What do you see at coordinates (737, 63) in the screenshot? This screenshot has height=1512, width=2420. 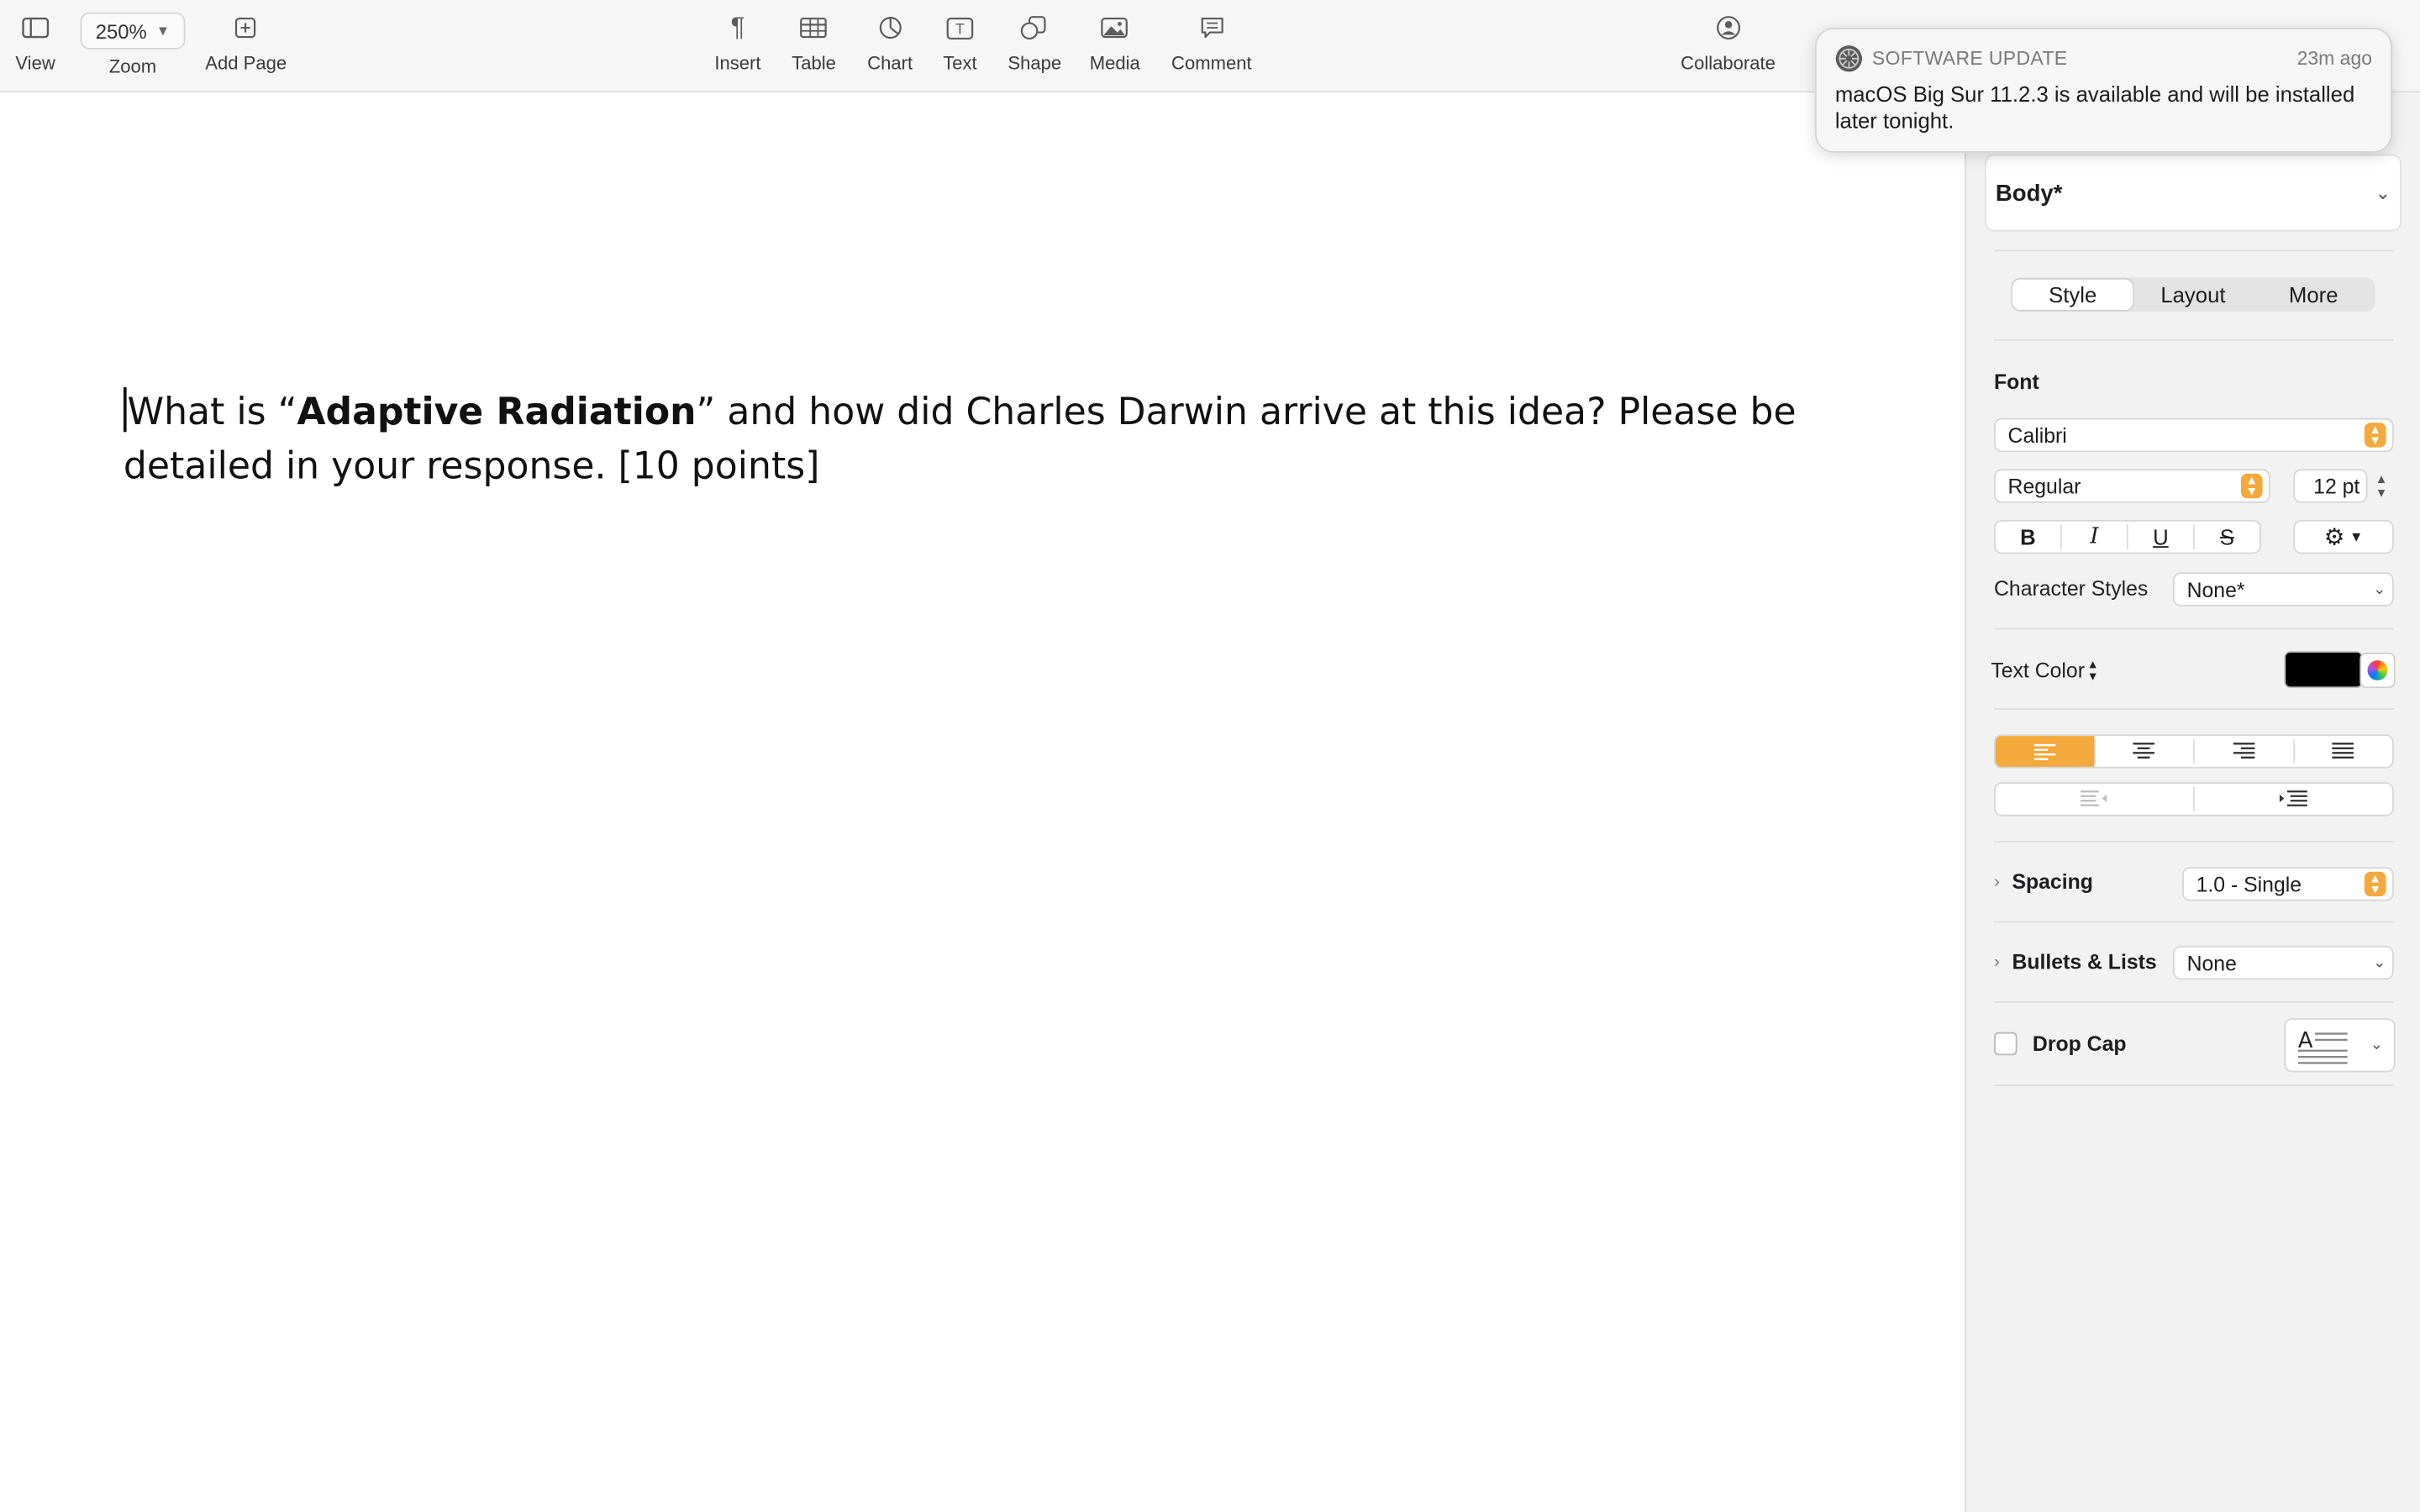 I see `insert-label: Insert` at bounding box center [737, 63].